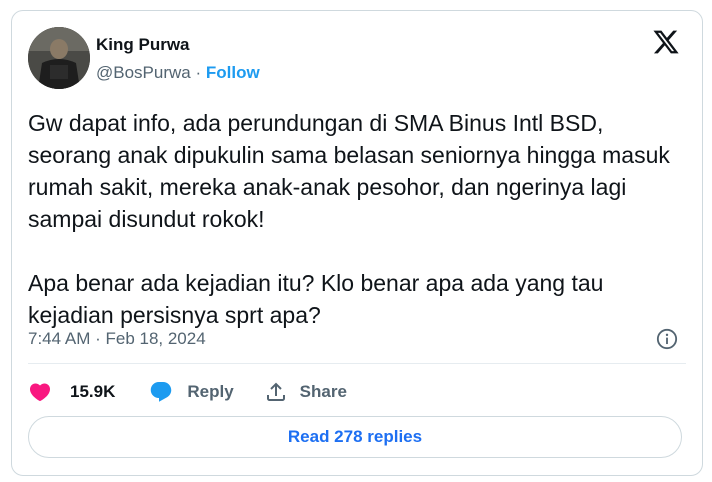  What do you see at coordinates (93, 391) in the screenshot?
I see `like-count: 15.9K` at bounding box center [93, 391].